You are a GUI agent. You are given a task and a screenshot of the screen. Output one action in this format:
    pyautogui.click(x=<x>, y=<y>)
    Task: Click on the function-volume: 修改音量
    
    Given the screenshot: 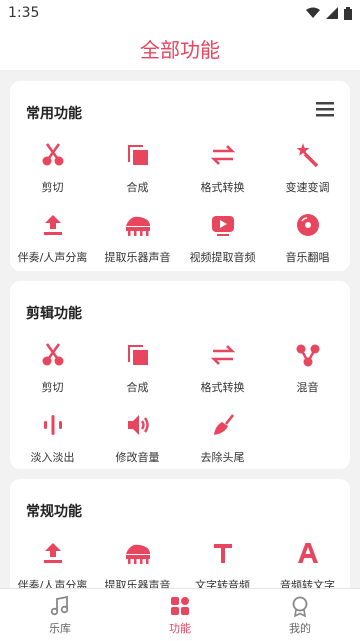 What is the action you would take?
    pyautogui.click(x=137, y=436)
    